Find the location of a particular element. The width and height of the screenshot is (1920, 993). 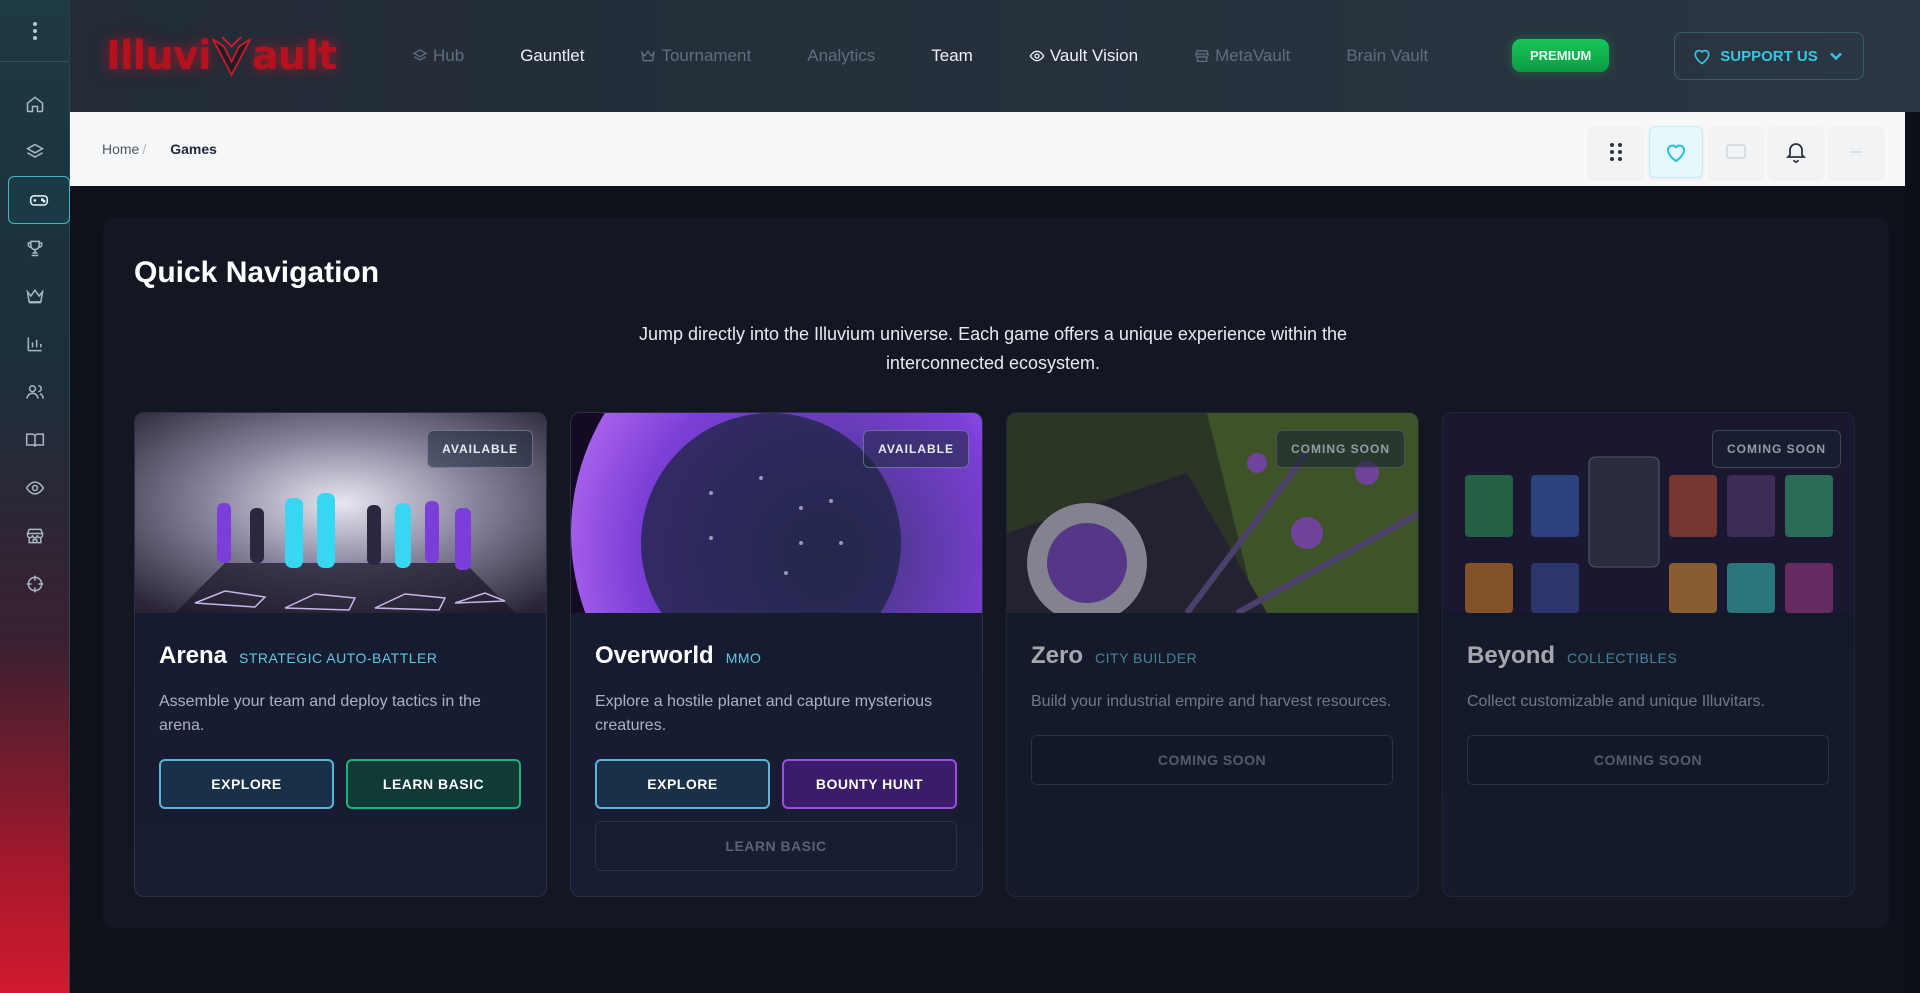

nav-metavault-label: MetaVault is located at coordinates (1253, 55).